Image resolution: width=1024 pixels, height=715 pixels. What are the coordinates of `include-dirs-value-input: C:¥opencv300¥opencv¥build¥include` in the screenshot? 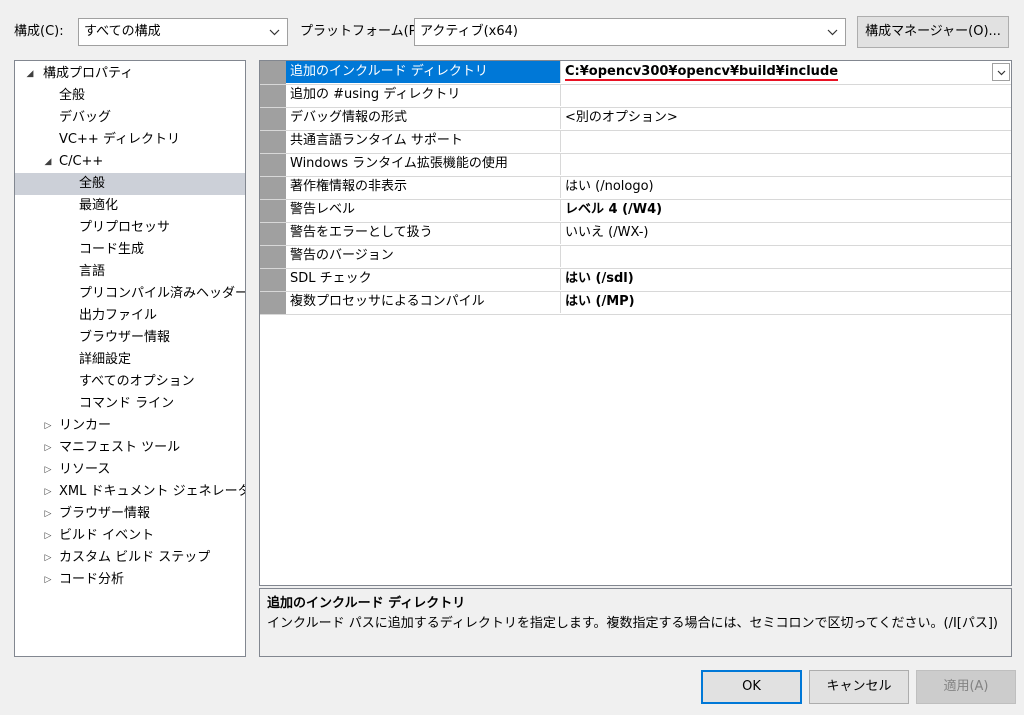 It's located at (775, 72).